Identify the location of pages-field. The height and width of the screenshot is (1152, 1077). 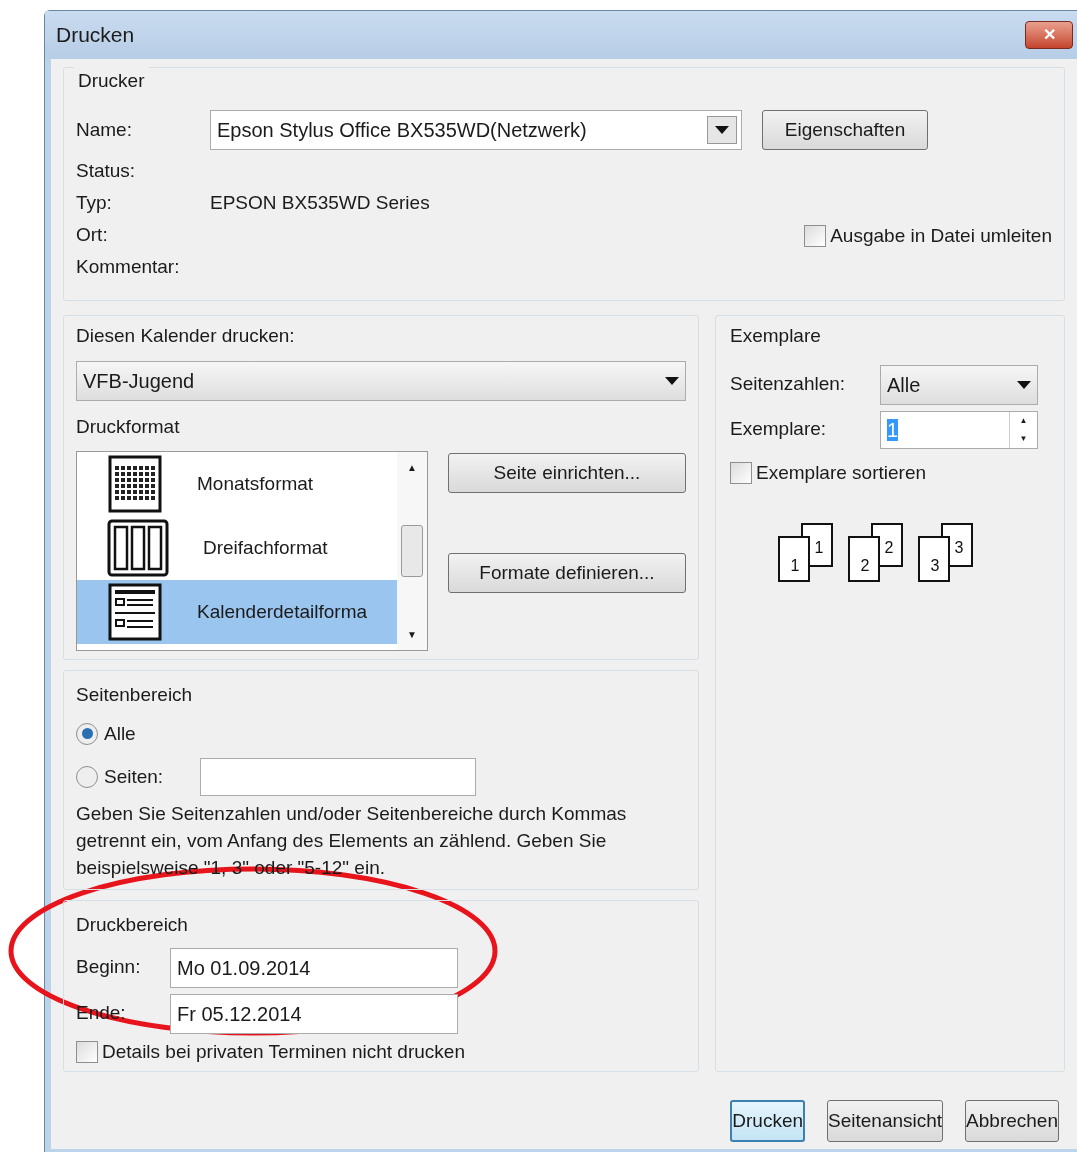
(338, 777).